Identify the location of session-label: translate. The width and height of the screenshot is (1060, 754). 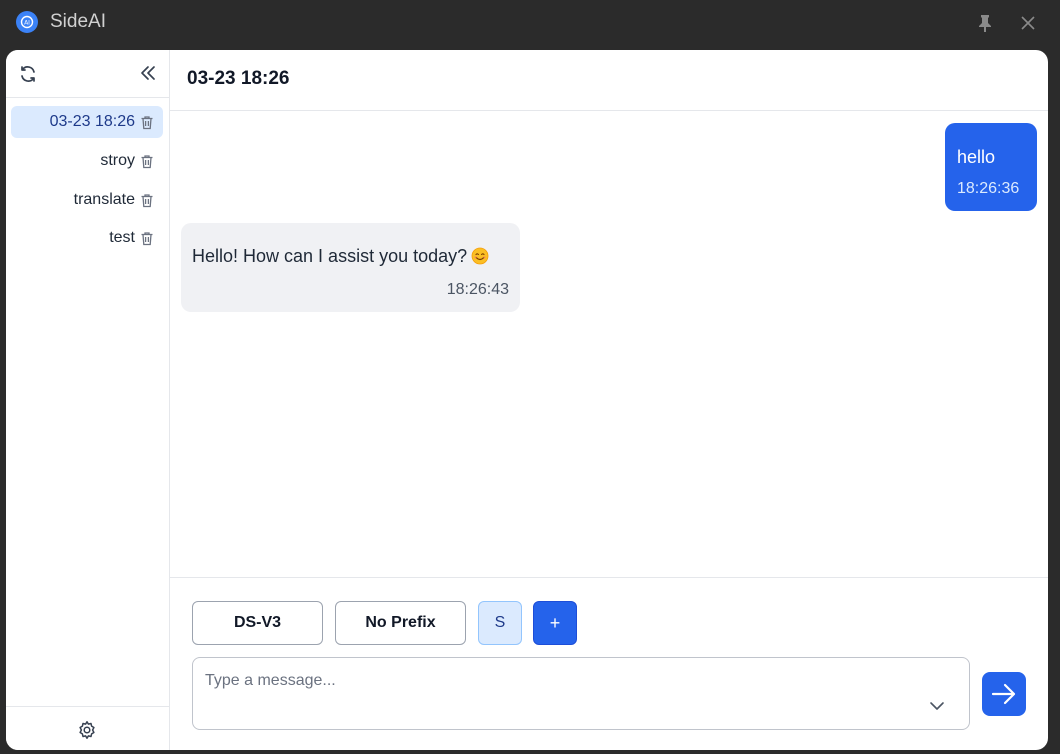
(104, 199).